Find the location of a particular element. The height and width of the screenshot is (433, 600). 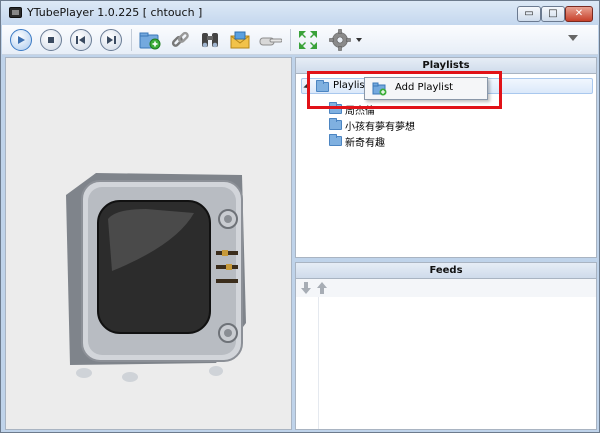

play-icon is located at coordinates (21, 40).